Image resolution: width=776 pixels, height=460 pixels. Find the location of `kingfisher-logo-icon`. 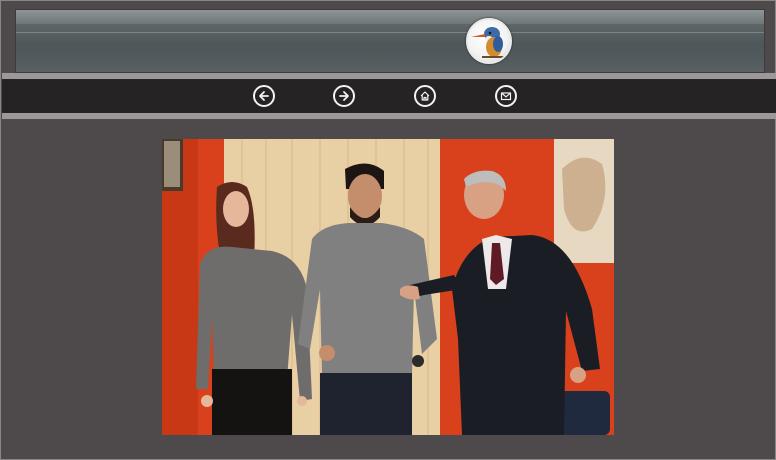

kingfisher-logo-icon is located at coordinates (489, 41).